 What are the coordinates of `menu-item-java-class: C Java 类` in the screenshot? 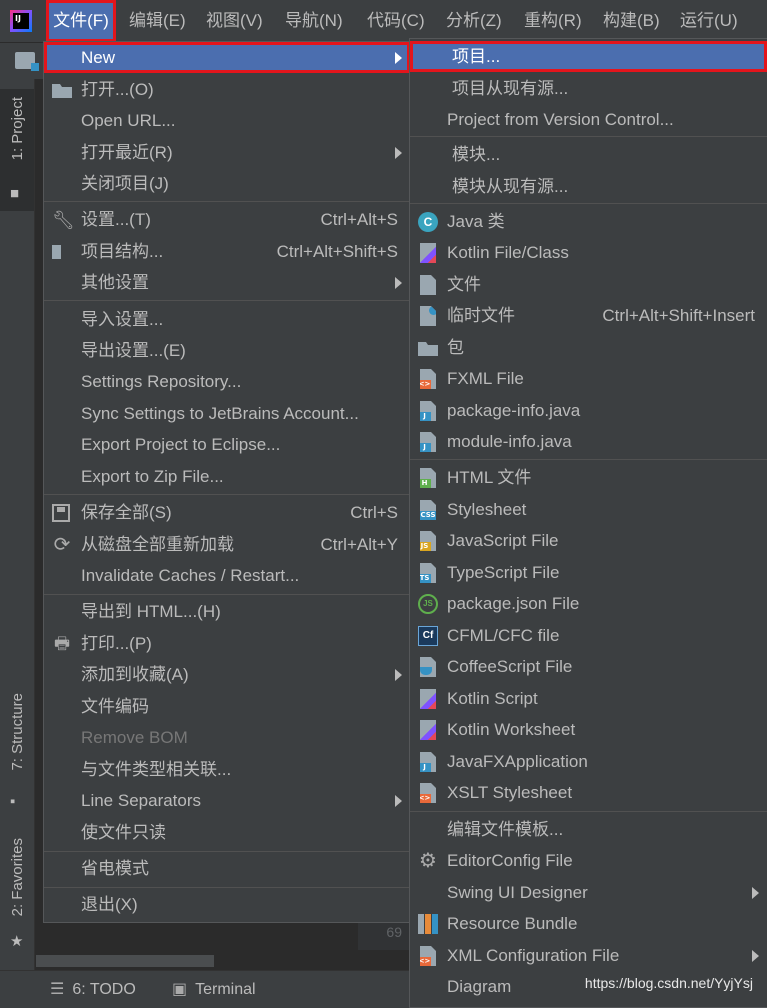 It's located at (588, 221).